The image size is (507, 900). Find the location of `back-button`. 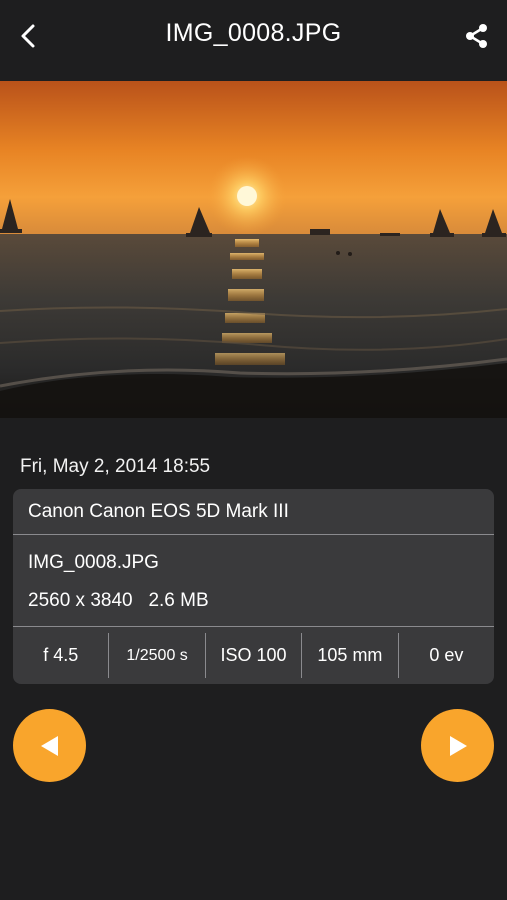

back-button is located at coordinates (28, 36).